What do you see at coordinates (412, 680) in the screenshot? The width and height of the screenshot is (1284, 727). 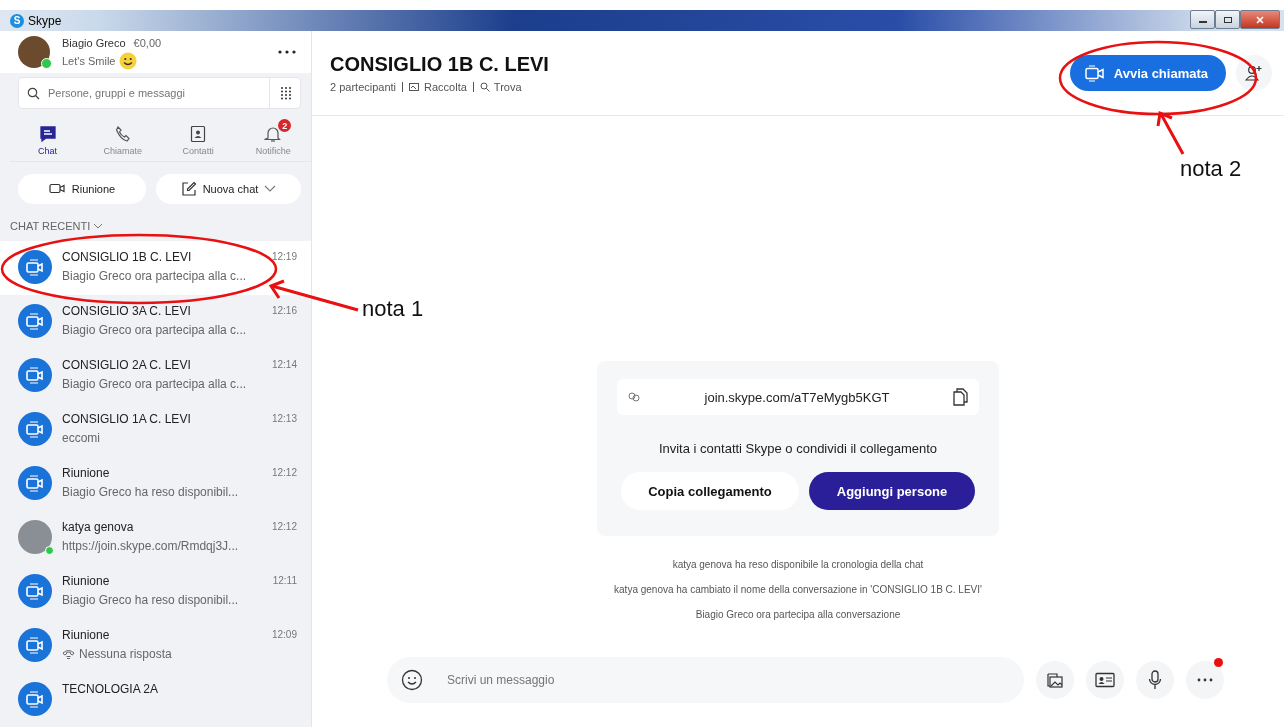 I see `emoji-icon` at bounding box center [412, 680].